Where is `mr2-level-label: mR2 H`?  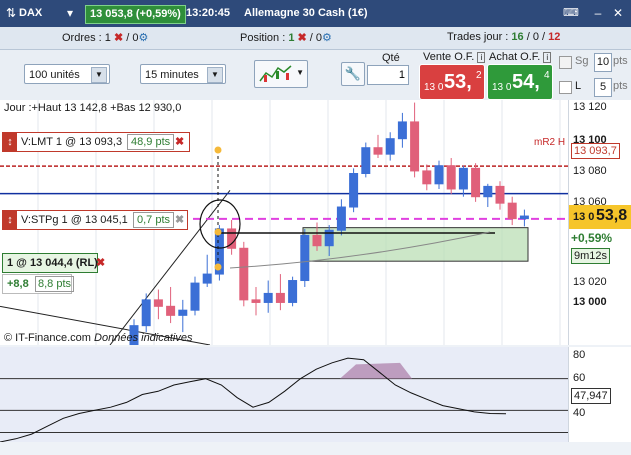 mr2-level-label: mR2 H is located at coordinates (550, 142).